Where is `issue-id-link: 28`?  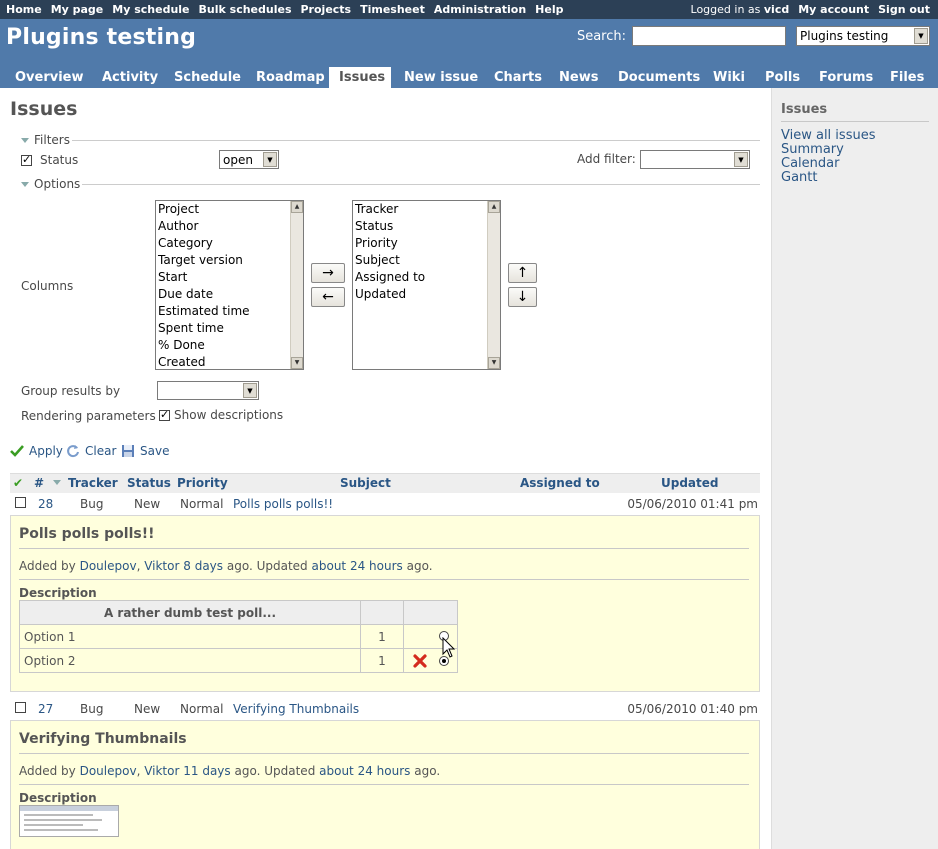 issue-id-link: 28 is located at coordinates (45, 504).